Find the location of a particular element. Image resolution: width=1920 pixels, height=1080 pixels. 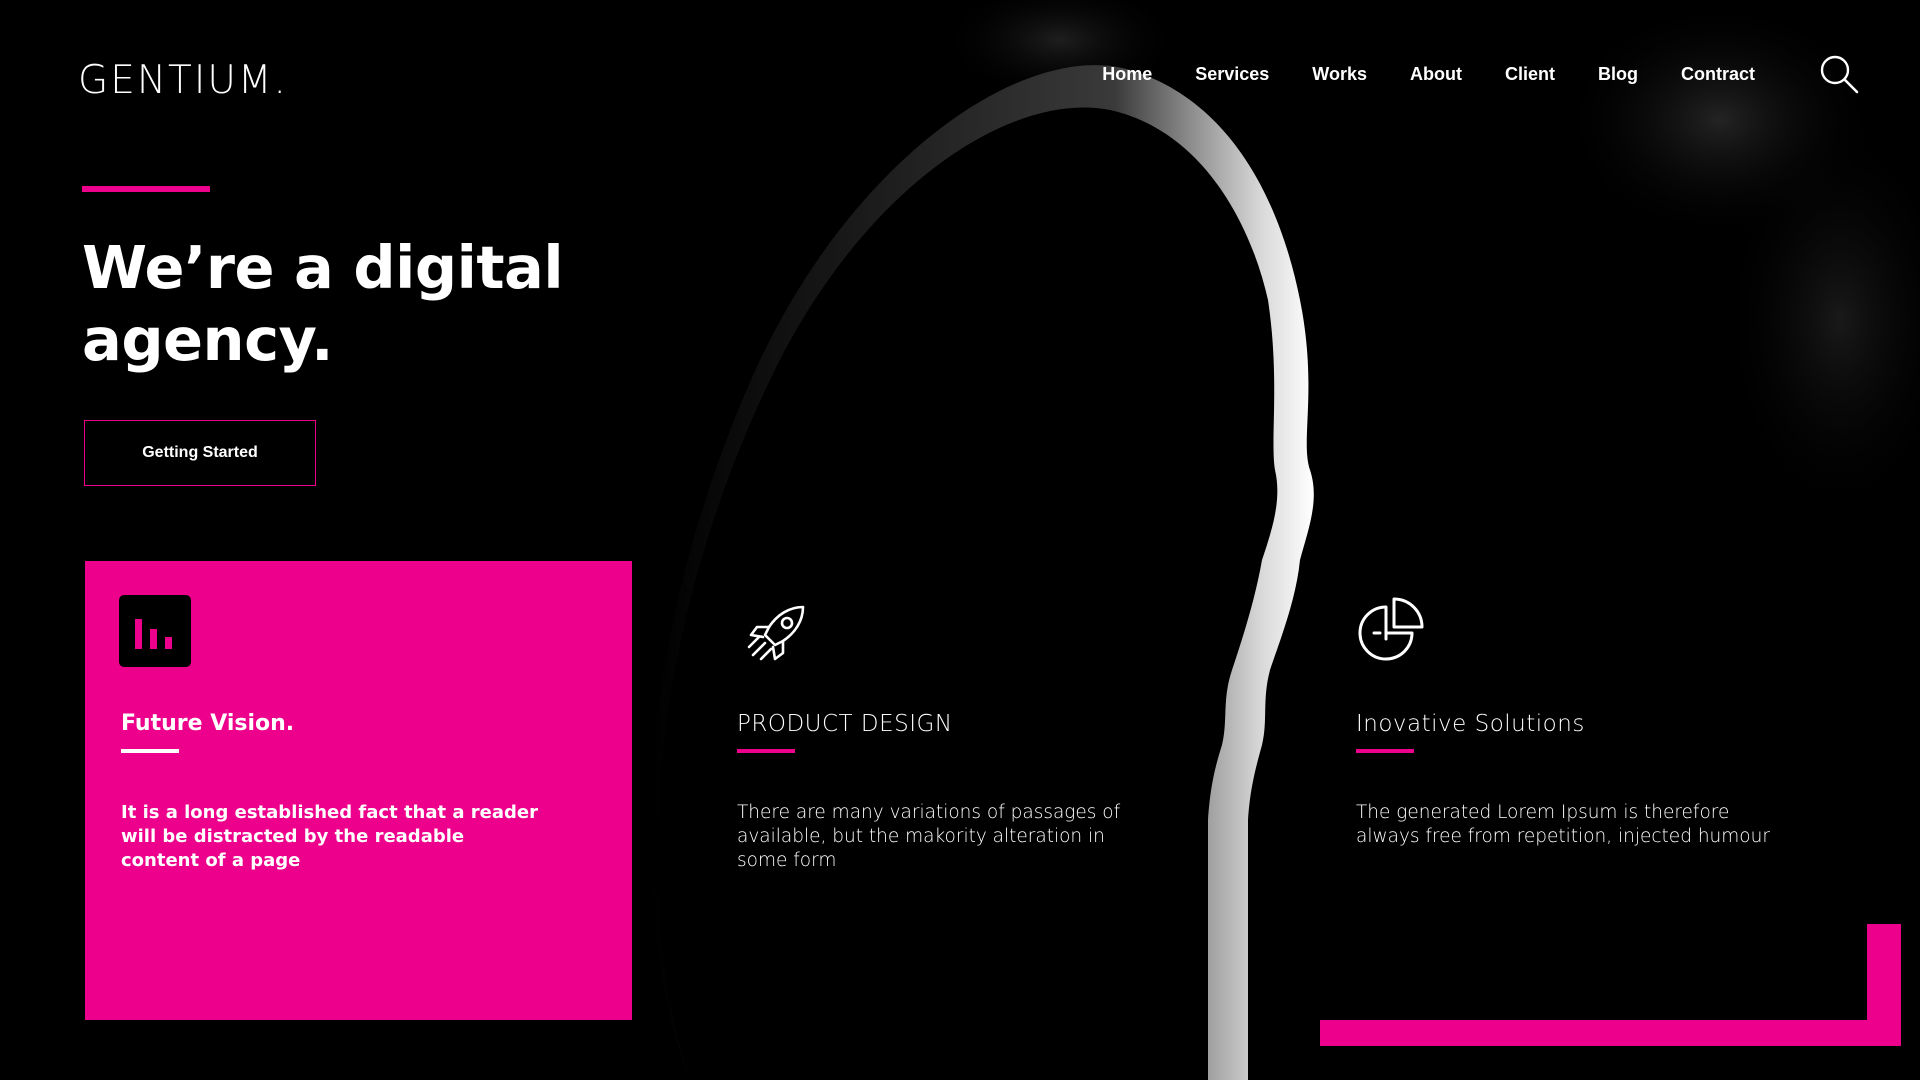

nav-item-blog: Blog is located at coordinates (1618, 74).